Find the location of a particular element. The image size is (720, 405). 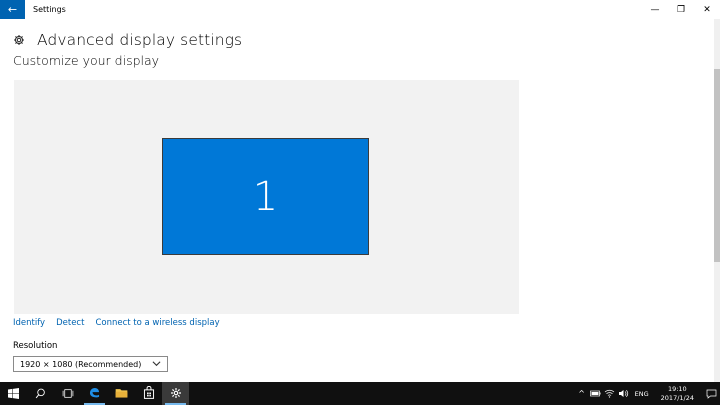

task-view-icon is located at coordinates (68, 393).